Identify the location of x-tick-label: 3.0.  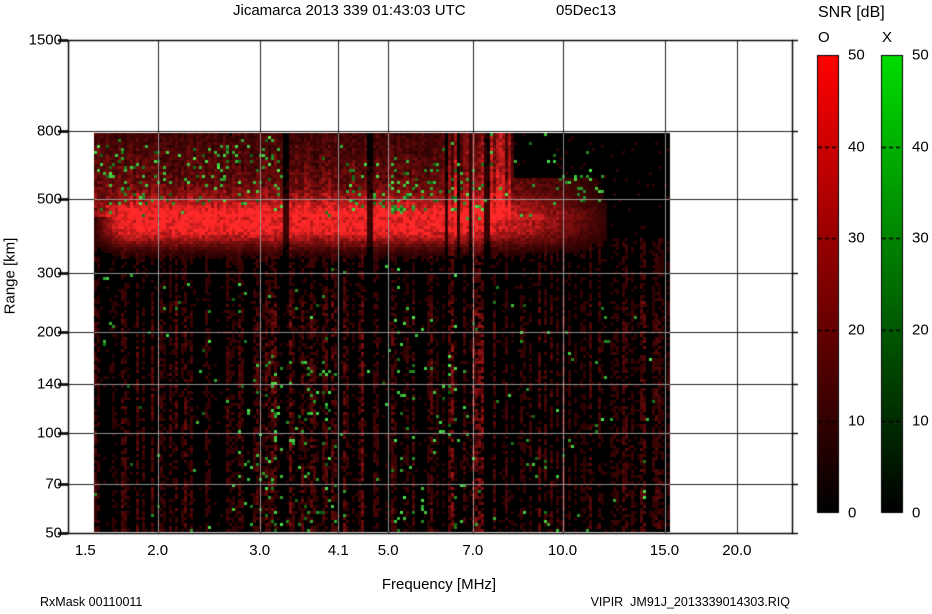
(260, 550).